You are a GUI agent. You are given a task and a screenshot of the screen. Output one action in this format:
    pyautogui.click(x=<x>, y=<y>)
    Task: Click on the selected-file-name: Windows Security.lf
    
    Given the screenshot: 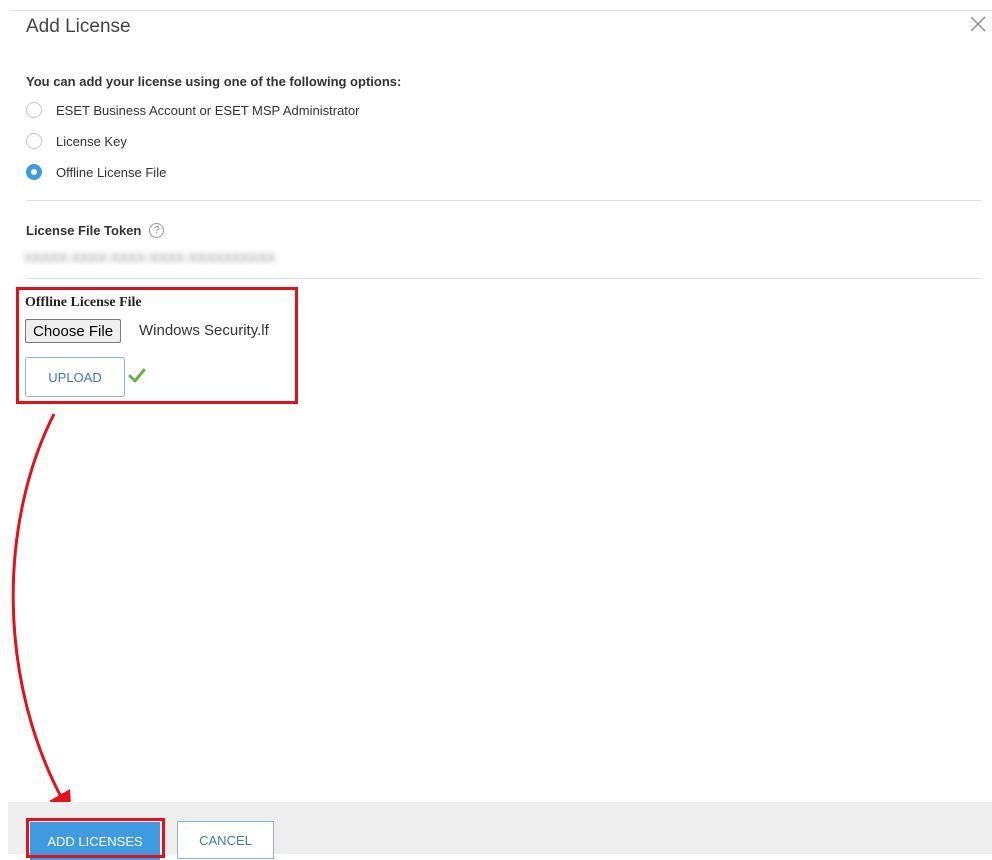 What is the action you would take?
    pyautogui.click(x=204, y=330)
    